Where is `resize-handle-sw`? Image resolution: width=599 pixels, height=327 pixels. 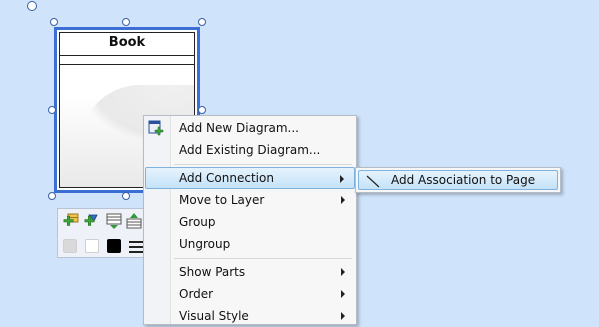 resize-handle-sw is located at coordinates (52, 196).